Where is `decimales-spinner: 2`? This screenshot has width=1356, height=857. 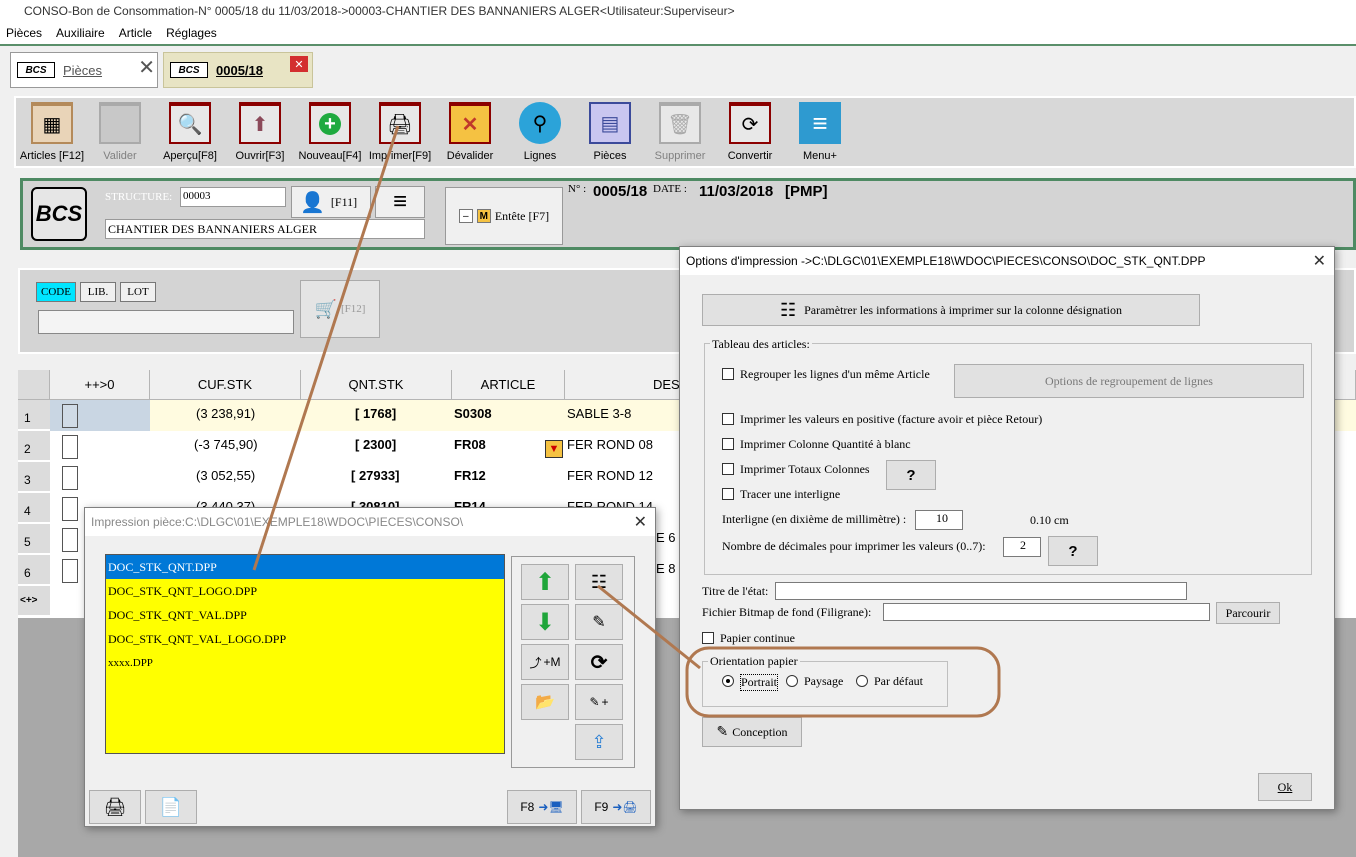 decimales-spinner: 2 is located at coordinates (1022, 547).